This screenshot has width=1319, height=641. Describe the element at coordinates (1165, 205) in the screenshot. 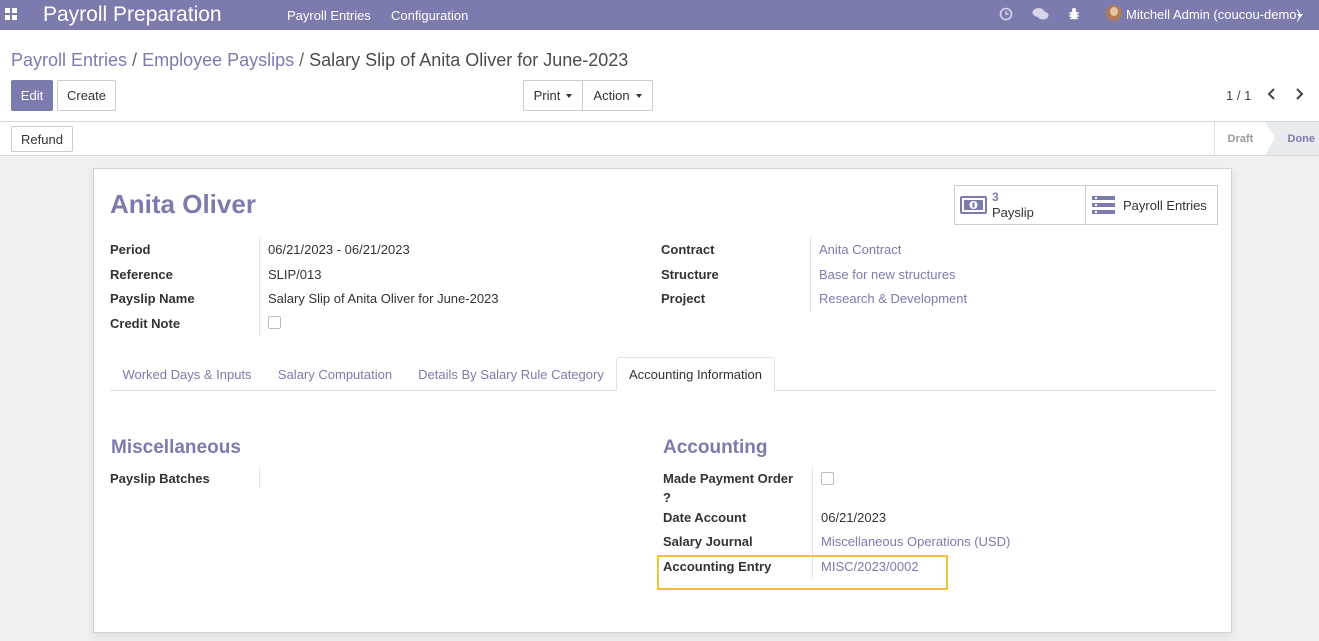

I see `payroll-entries-label: Payroll Entries` at that location.